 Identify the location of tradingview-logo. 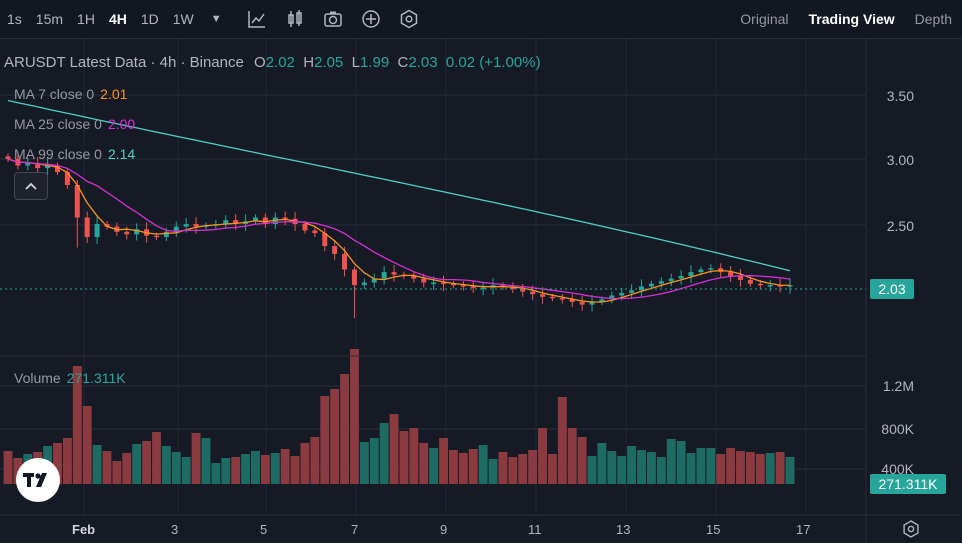
(38, 480).